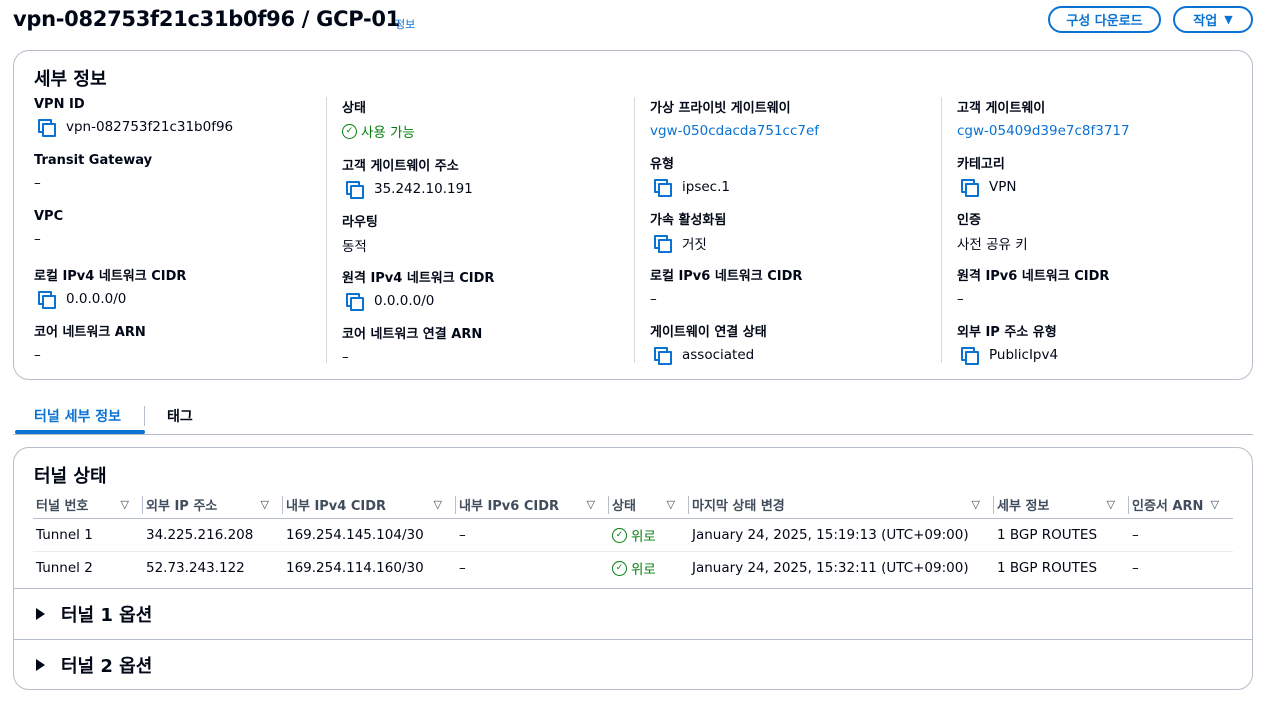  Describe the element at coordinates (369, 504) in the screenshot. I see `column-header: 내부 IPv4 CIDR ▽` at that location.